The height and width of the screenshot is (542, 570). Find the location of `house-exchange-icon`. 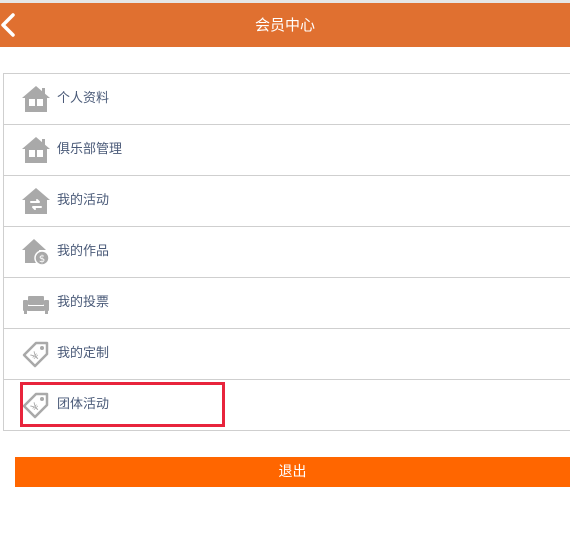

house-exchange-icon is located at coordinates (36, 201).